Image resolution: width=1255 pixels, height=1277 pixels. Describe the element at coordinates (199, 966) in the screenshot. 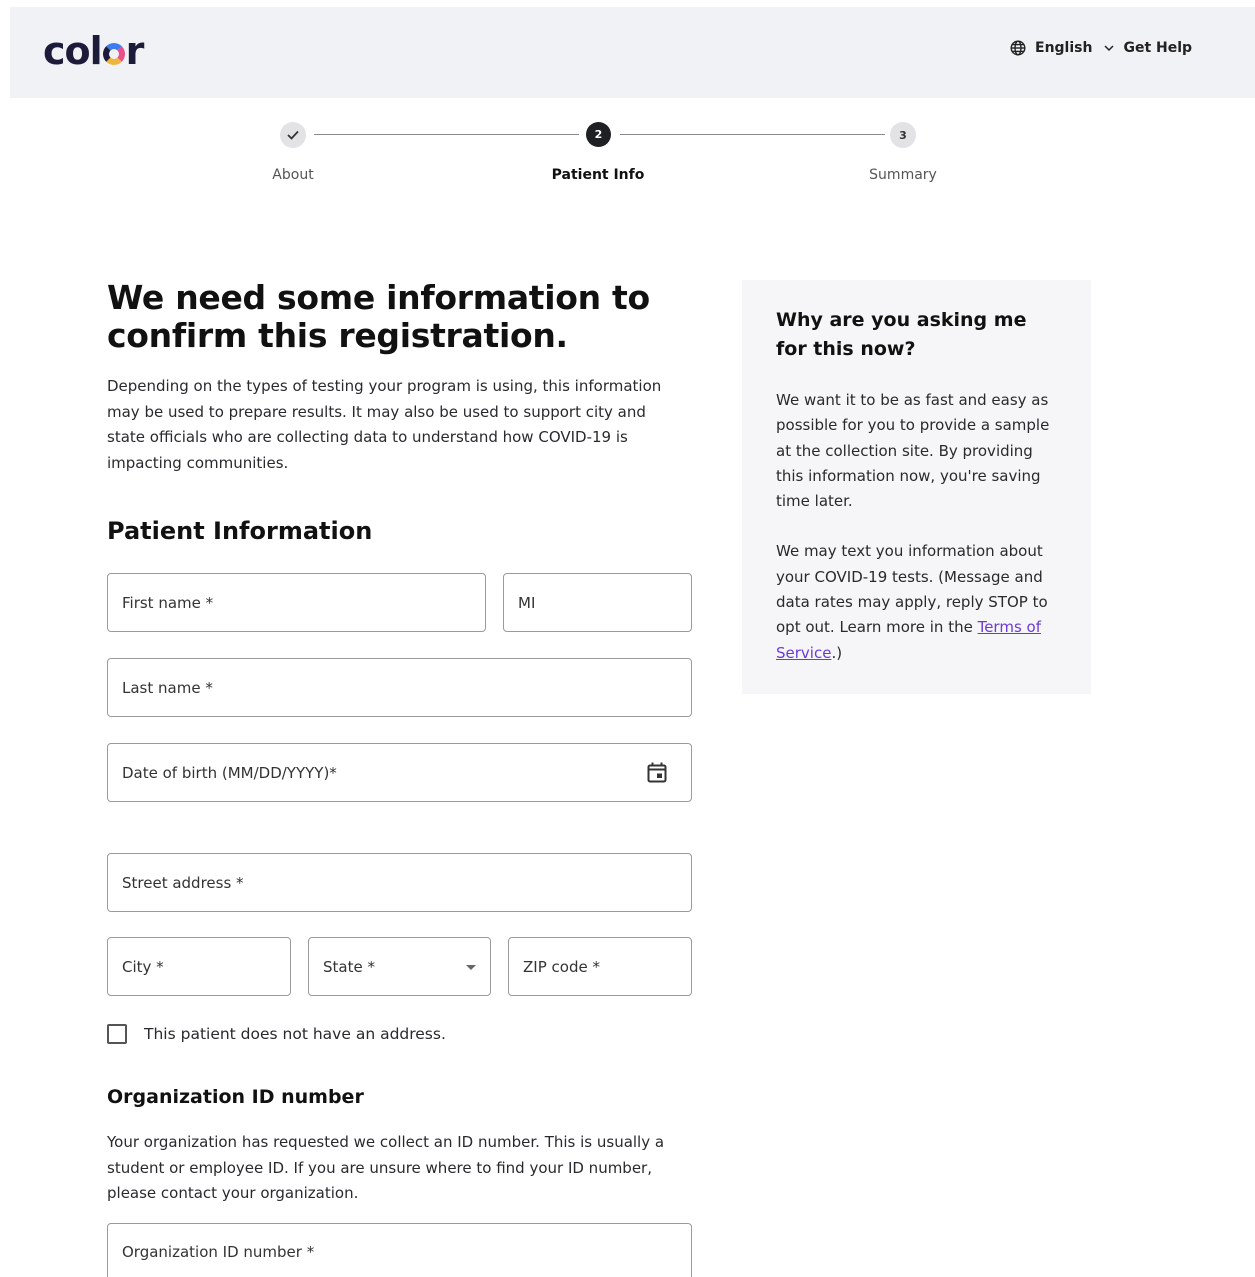

I see `city-input: City *` at that location.